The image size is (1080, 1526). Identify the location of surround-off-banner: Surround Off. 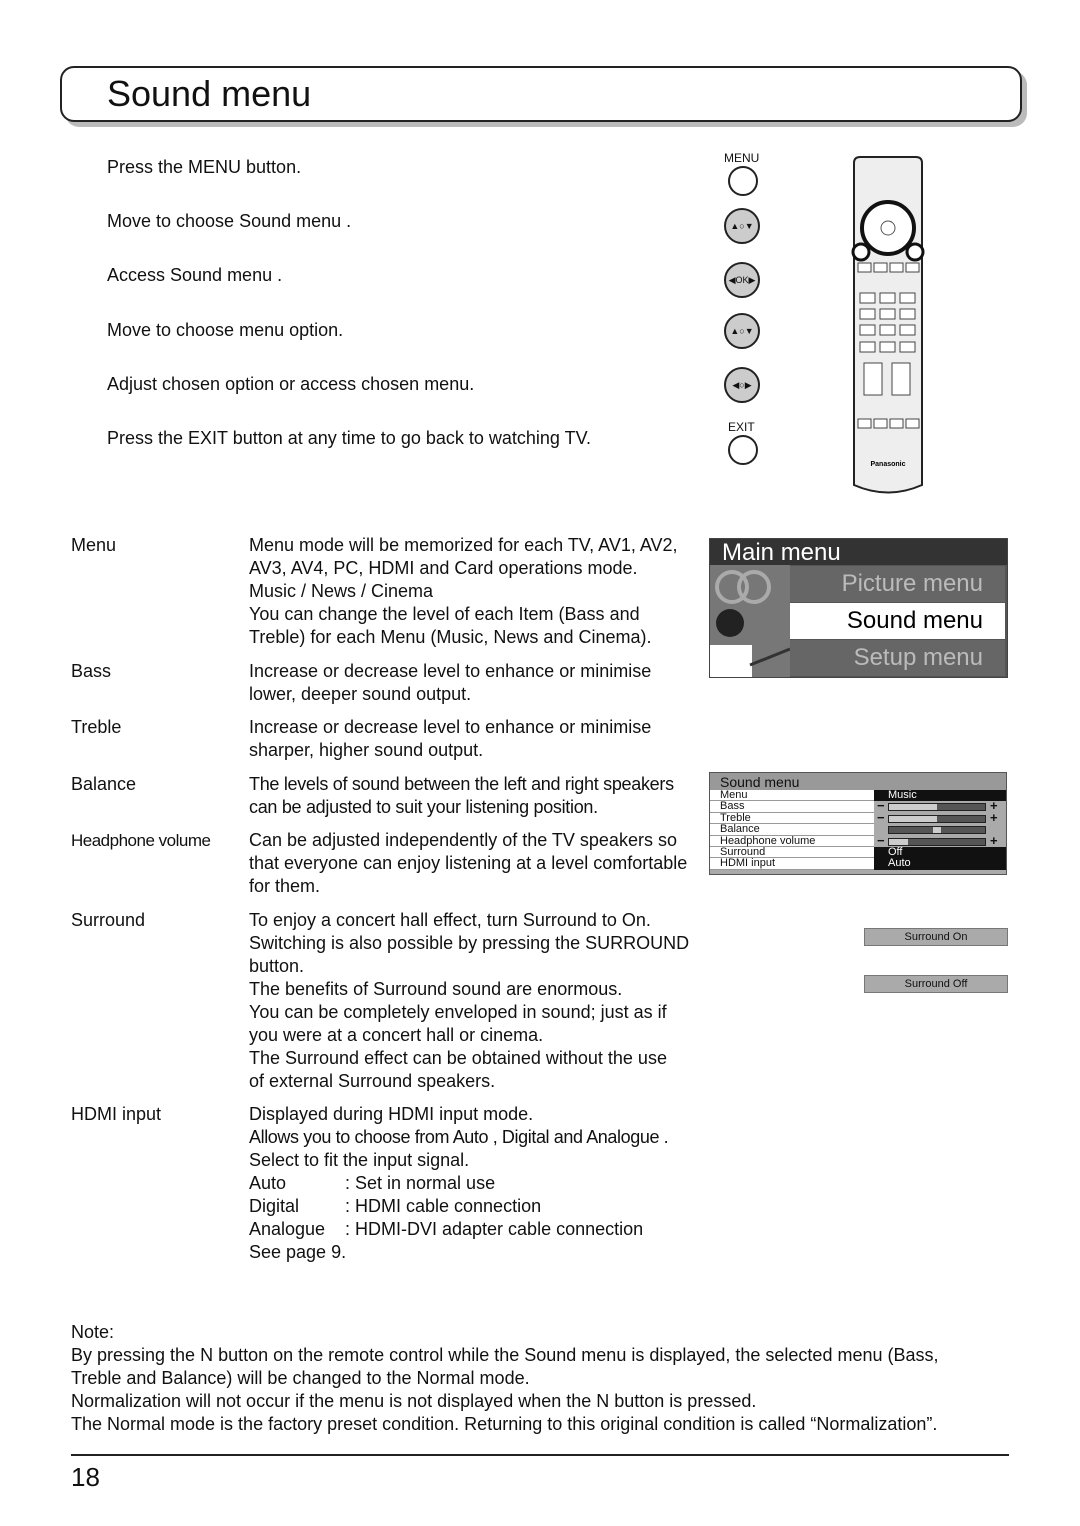
(936, 984).